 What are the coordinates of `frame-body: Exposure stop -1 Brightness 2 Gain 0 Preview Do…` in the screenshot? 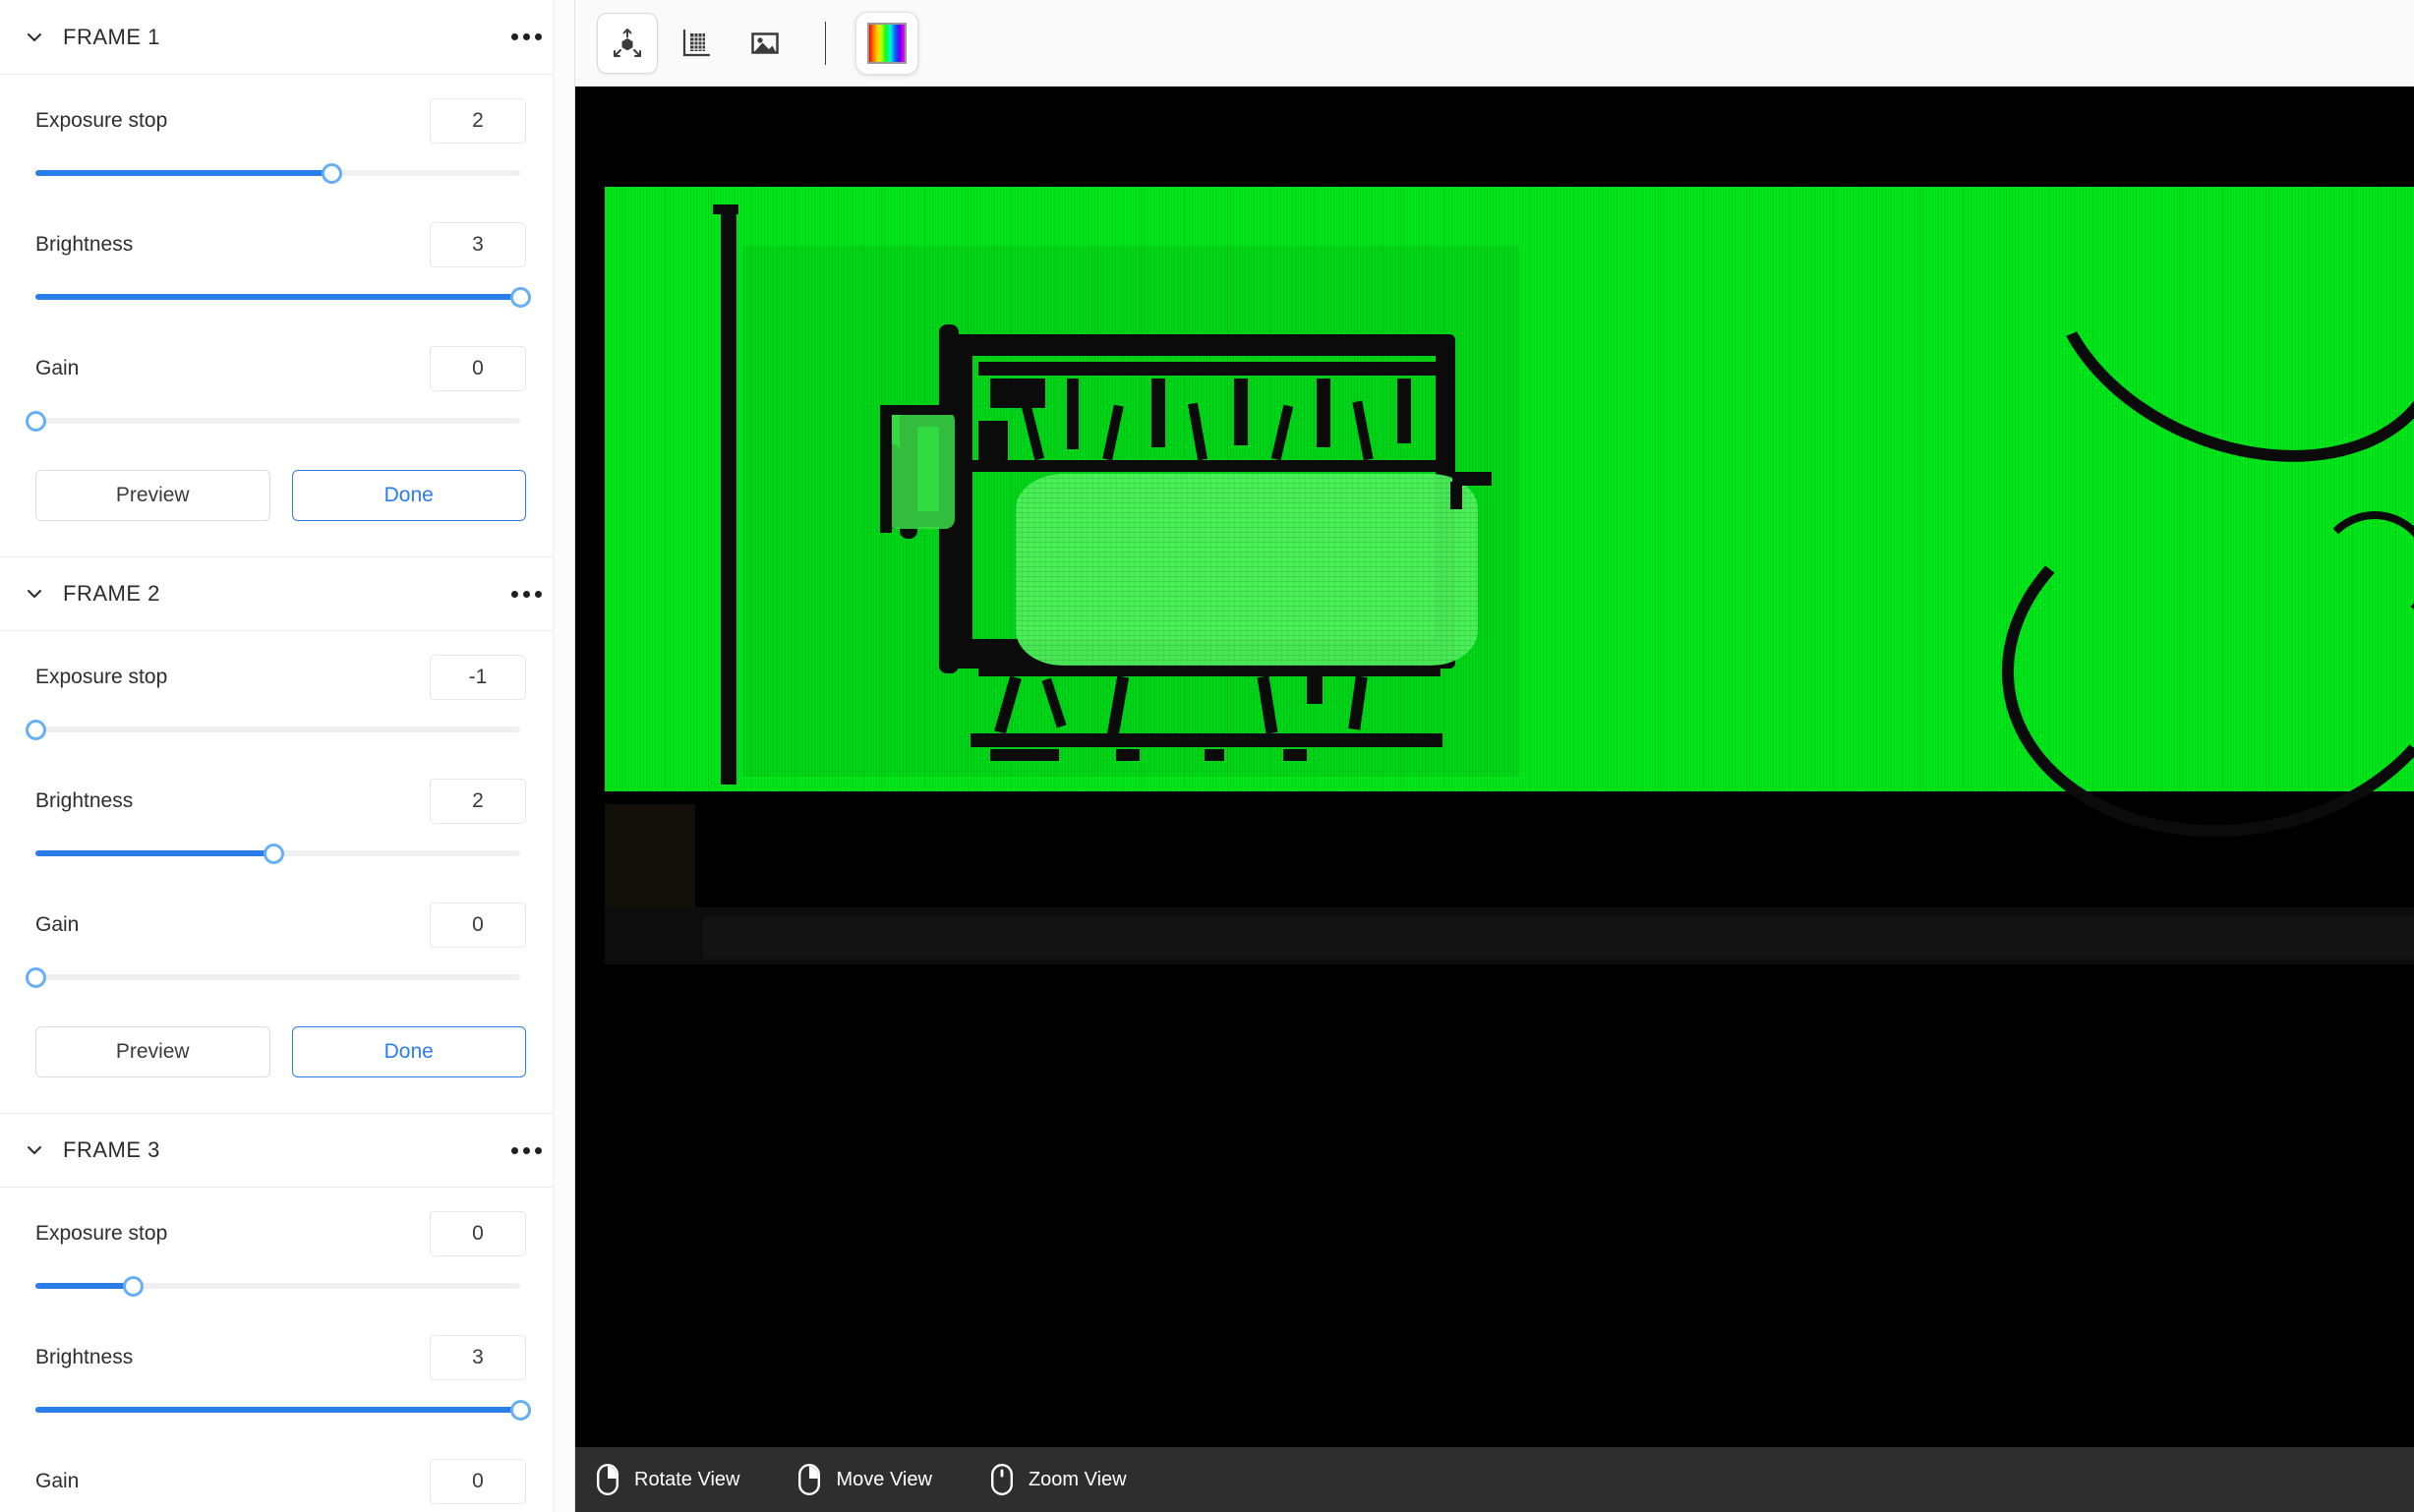 It's located at (287, 872).